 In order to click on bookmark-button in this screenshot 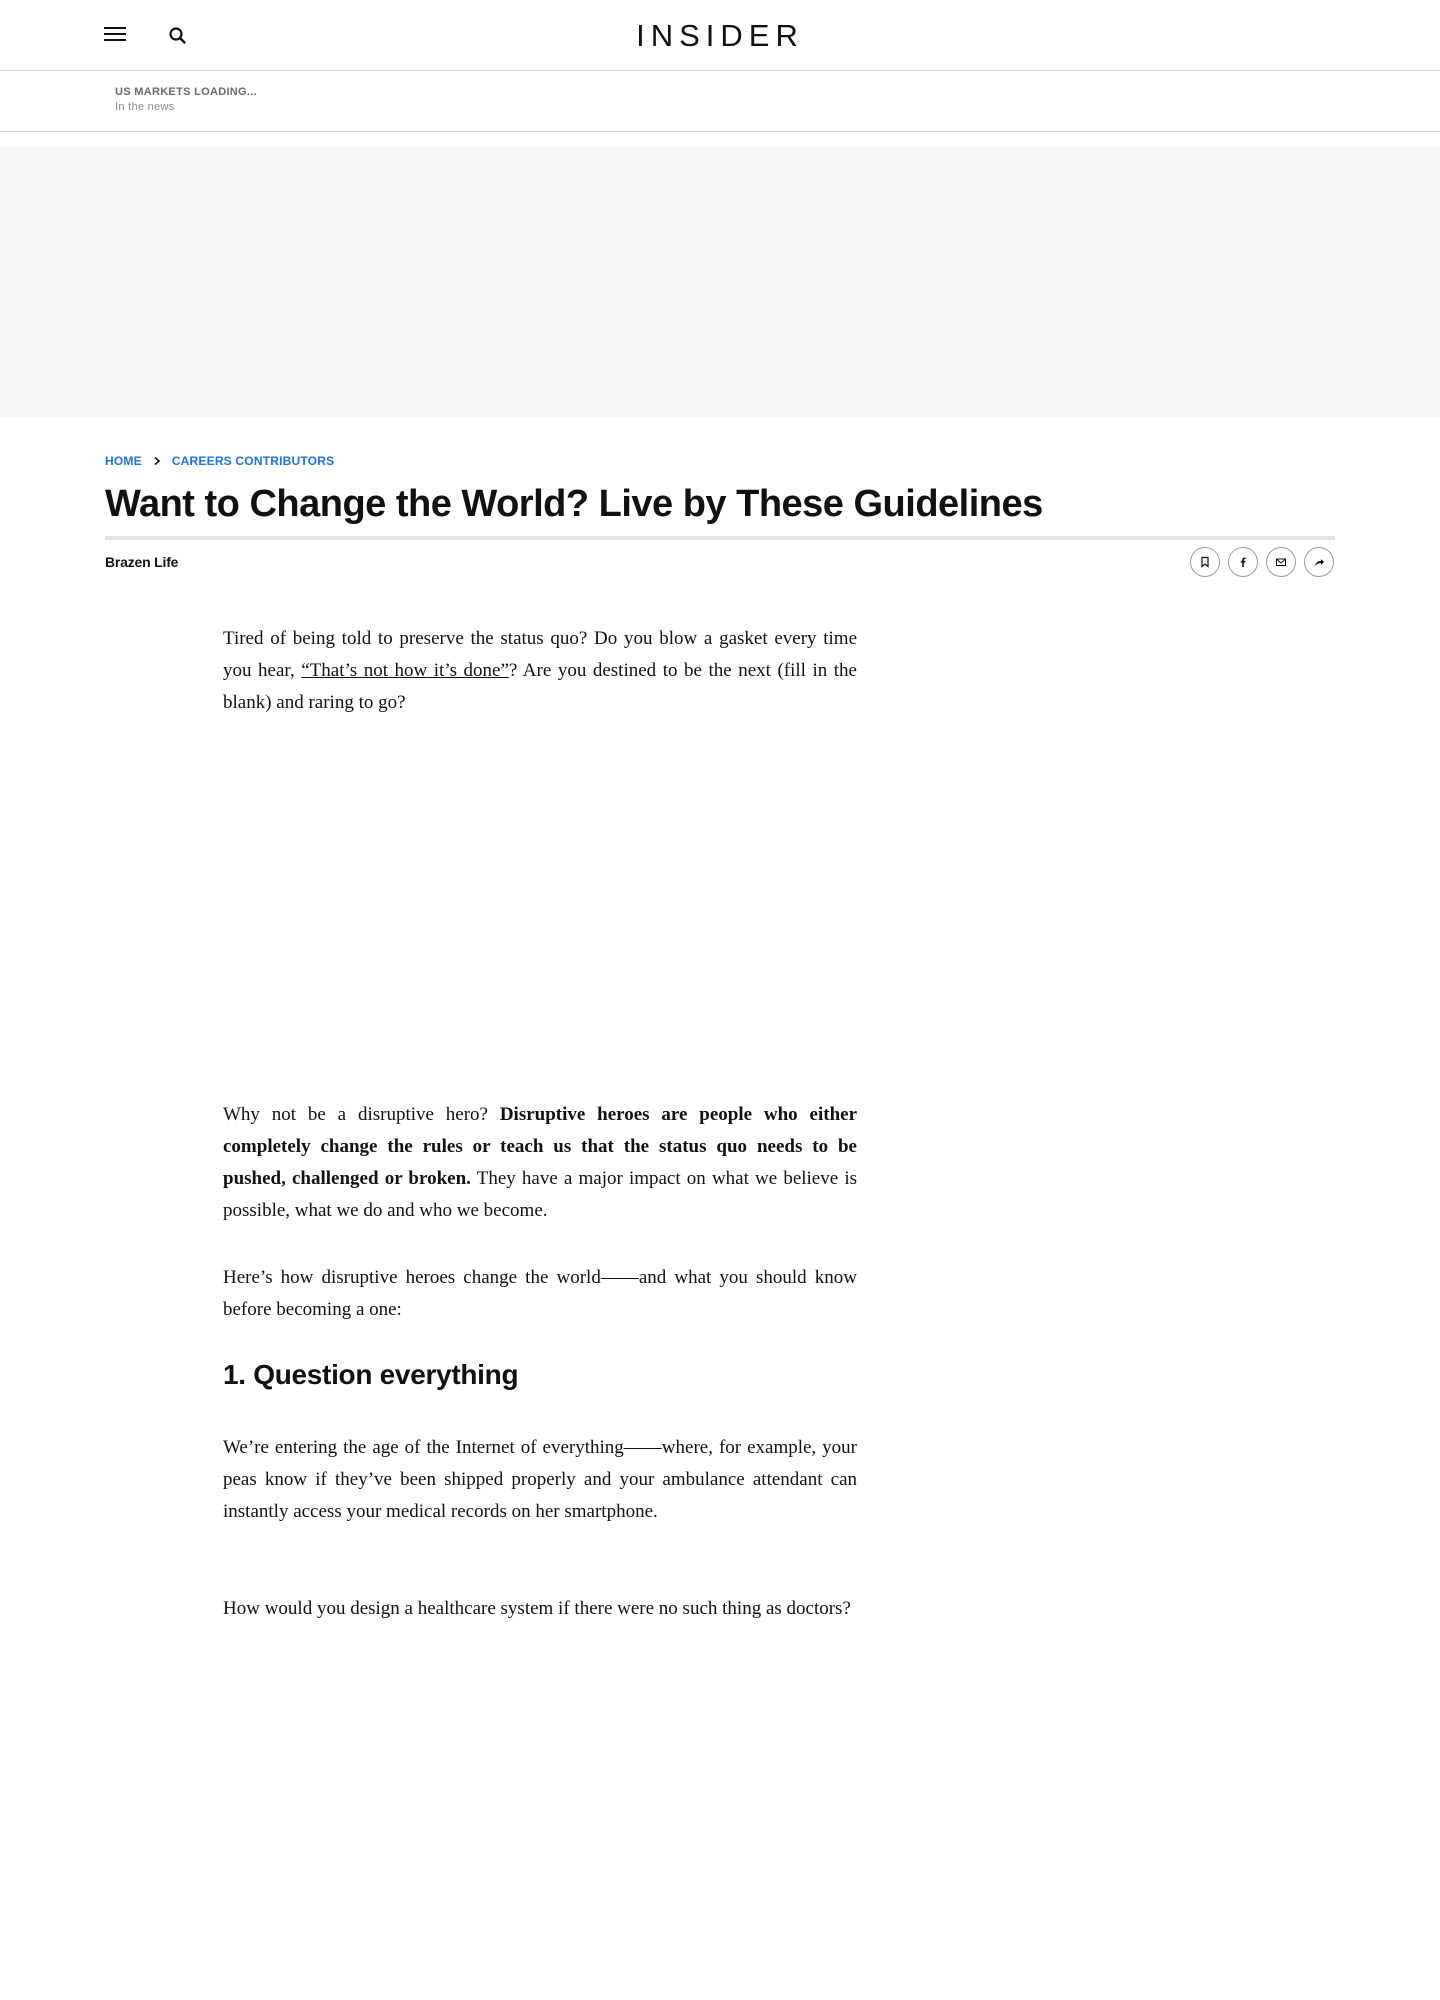, I will do `click(1205, 562)`.